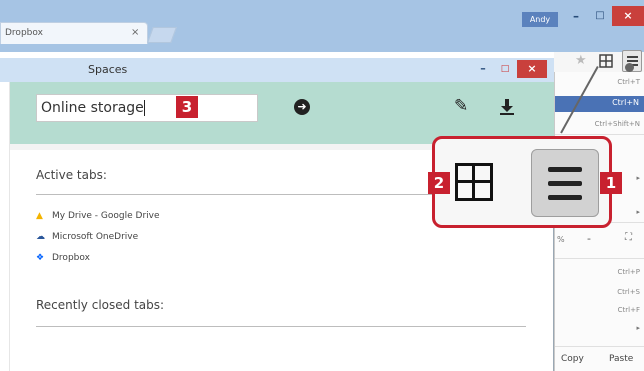 The height and width of the screenshot is (371, 644). What do you see at coordinates (617, 124) in the screenshot?
I see `menu-item-incognito: Ctrl+Shift+N` at bounding box center [617, 124].